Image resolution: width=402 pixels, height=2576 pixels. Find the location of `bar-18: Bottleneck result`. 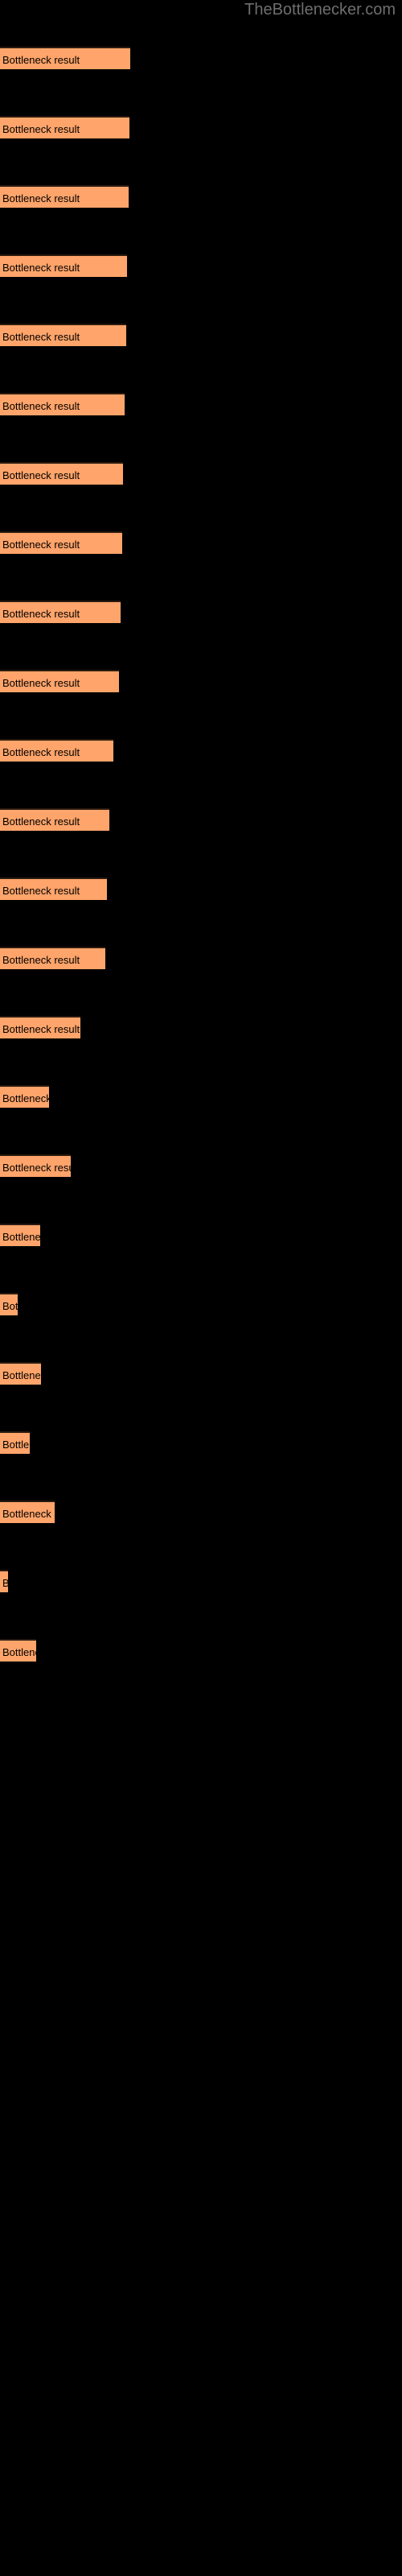

bar-18: Bottleneck result is located at coordinates (20, 1235).